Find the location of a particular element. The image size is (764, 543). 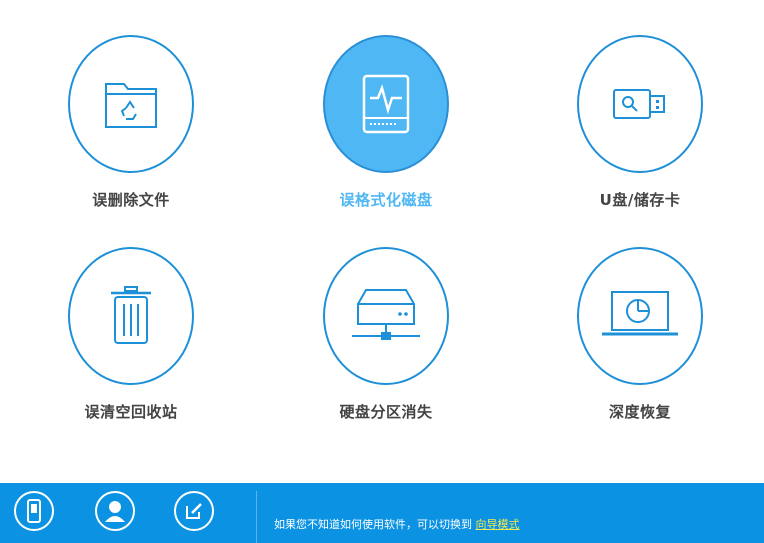

lost-partition-circle is located at coordinates (386, 316).